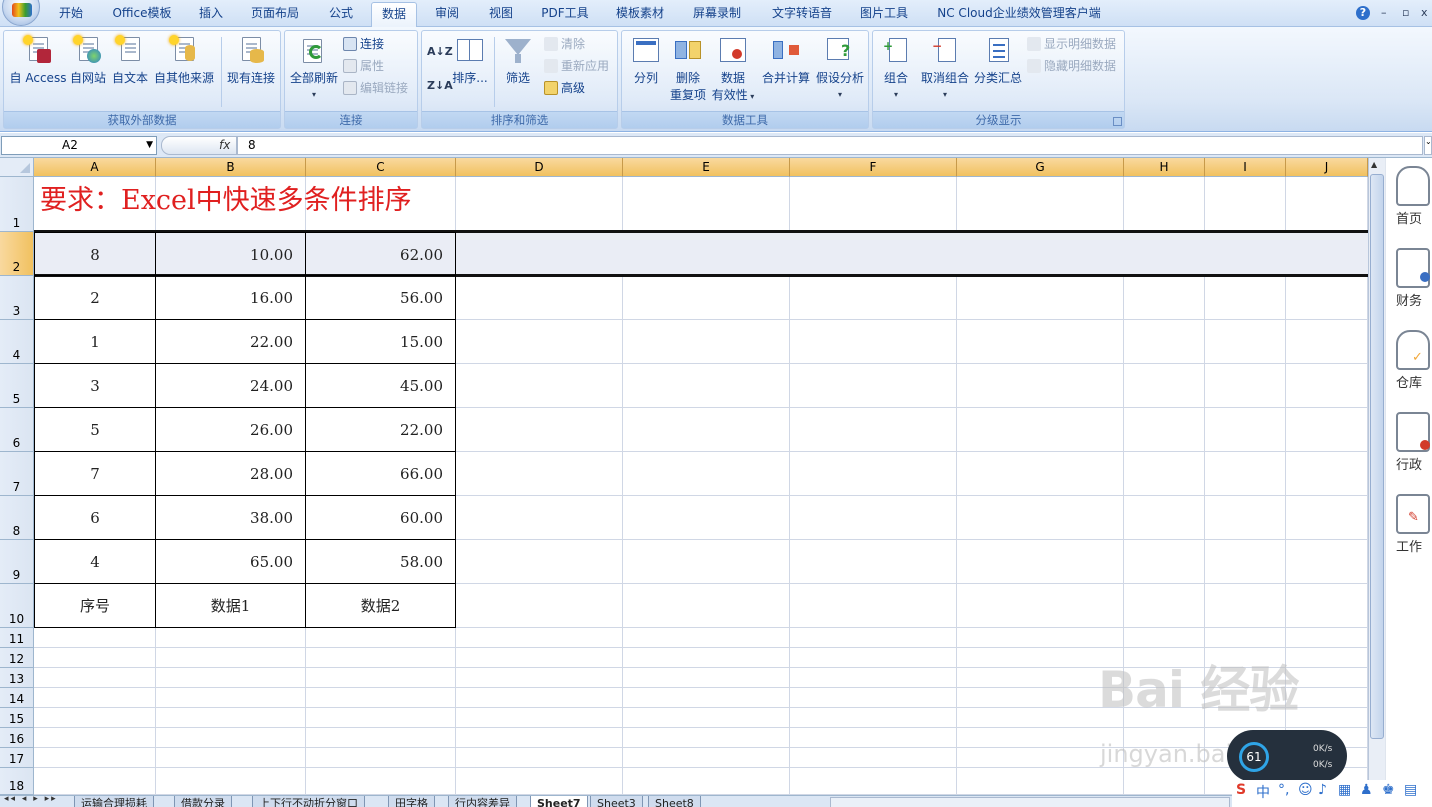  Describe the element at coordinates (1263, 792) in the screenshot. I see `ime-mode: 中` at that location.